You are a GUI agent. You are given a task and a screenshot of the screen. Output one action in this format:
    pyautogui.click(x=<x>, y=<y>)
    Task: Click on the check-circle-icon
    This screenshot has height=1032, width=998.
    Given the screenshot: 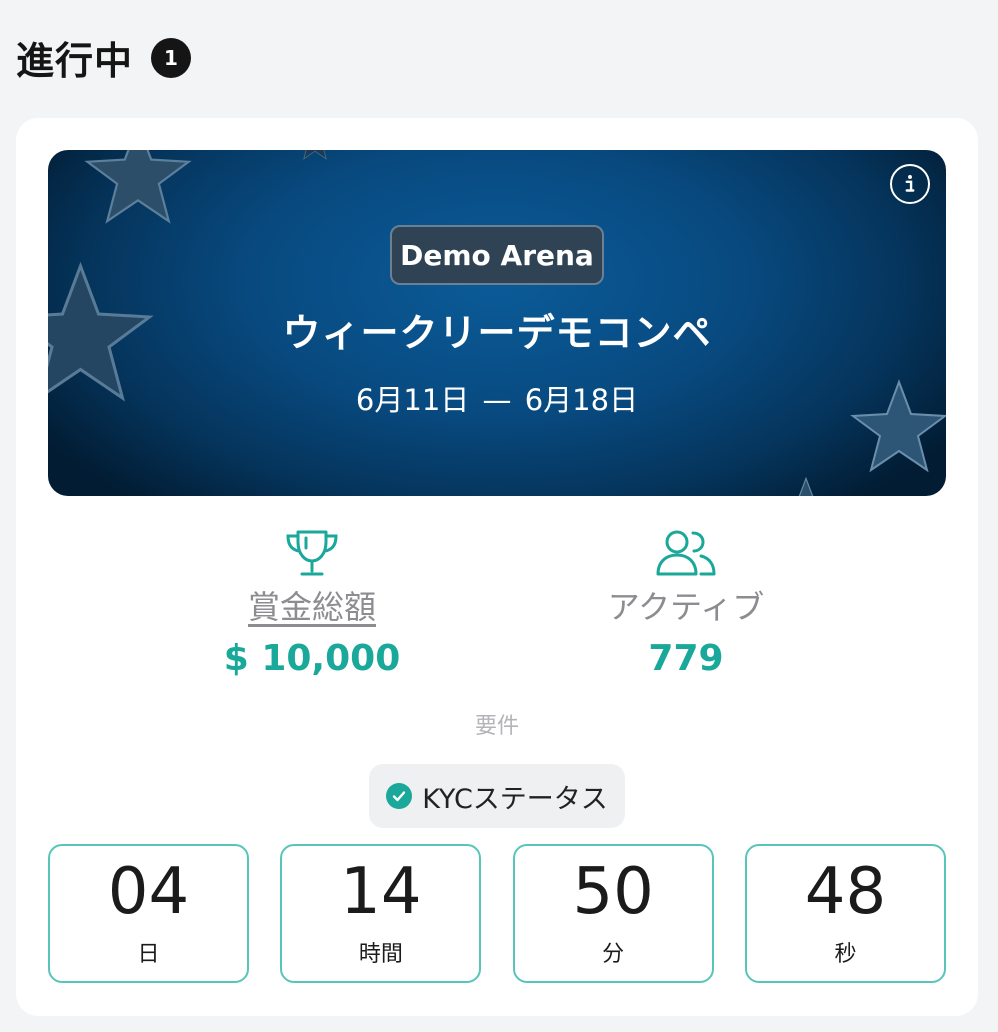 What is the action you would take?
    pyautogui.click(x=399, y=796)
    